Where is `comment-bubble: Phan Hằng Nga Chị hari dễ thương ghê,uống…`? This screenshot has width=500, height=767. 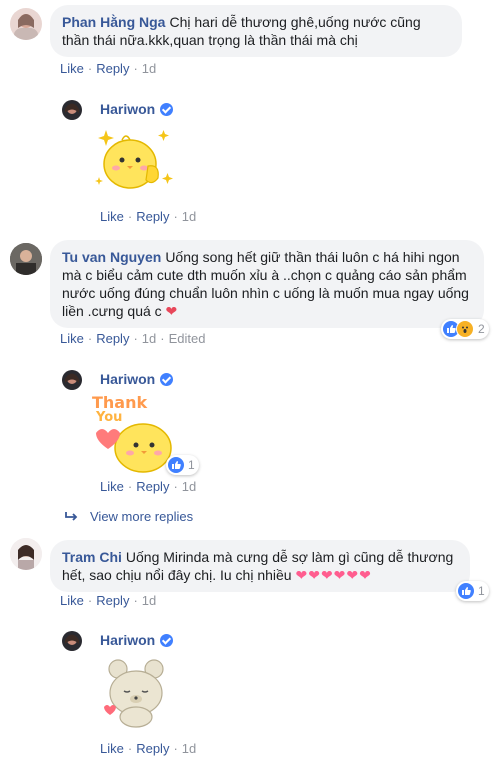 comment-bubble: Phan Hằng Nga Chị hari dễ thương ghê,uống… is located at coordinates (256, 31).